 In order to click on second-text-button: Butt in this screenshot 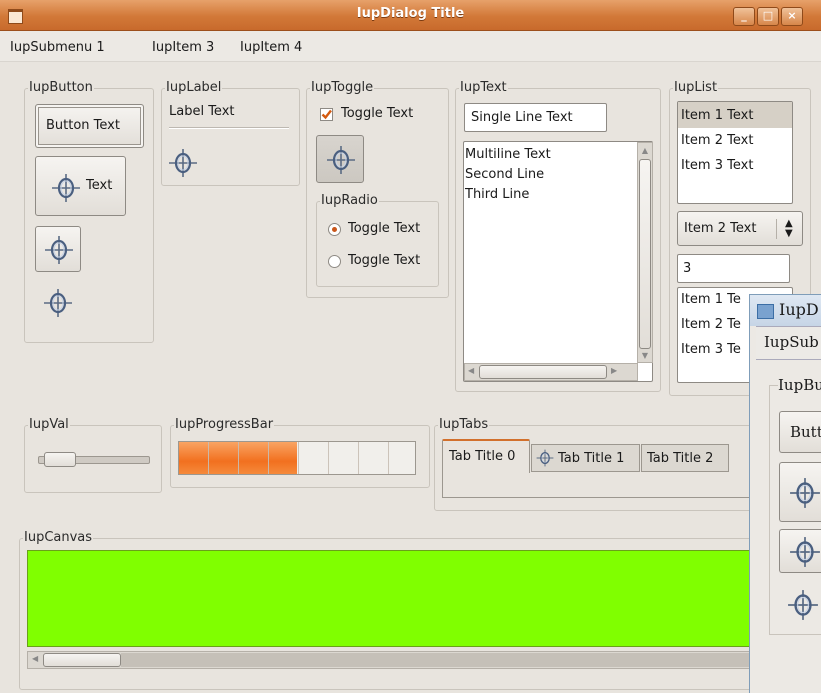, I will do `click(800, 432)`.